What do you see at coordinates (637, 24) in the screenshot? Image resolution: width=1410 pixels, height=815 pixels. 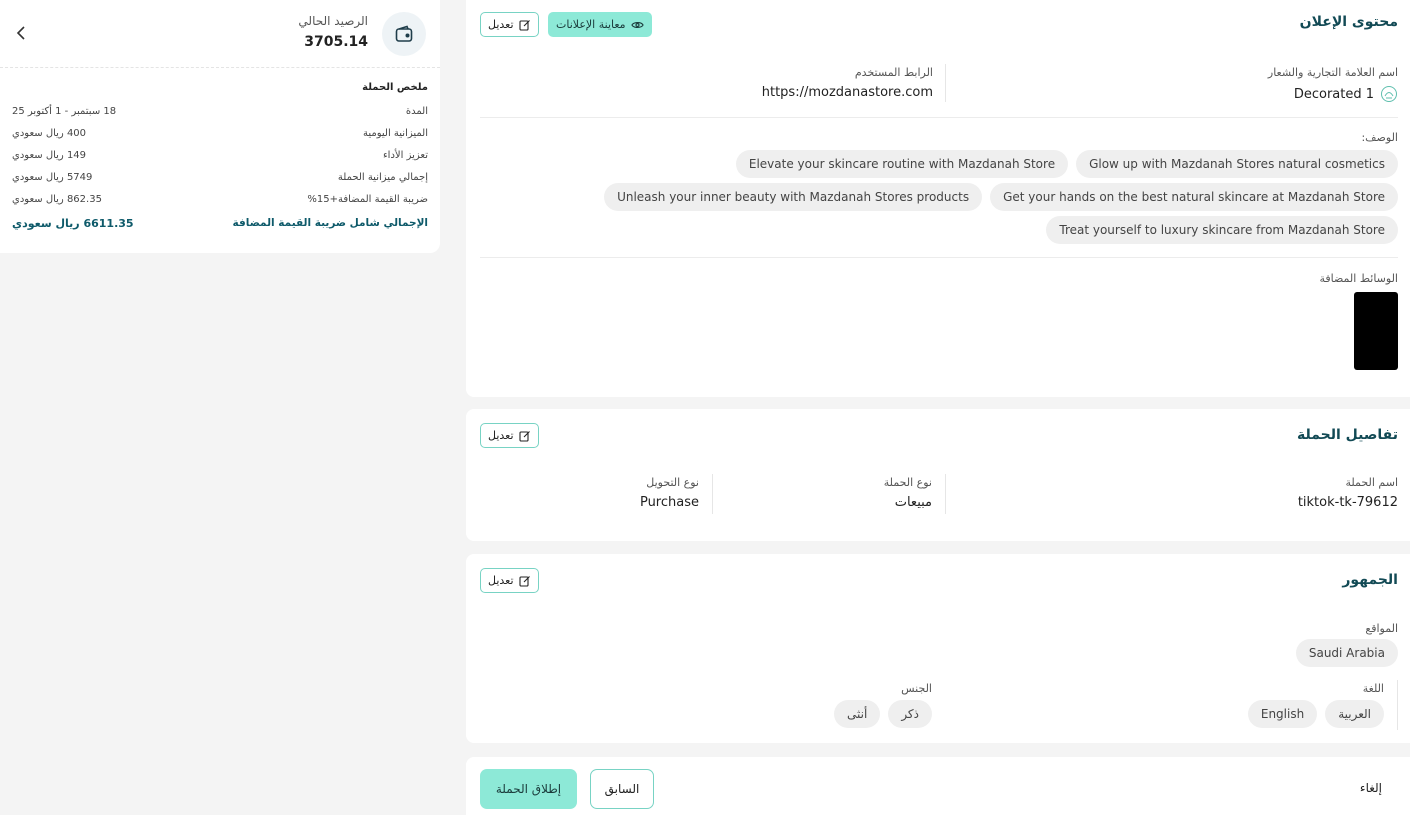 I see `eye-icon` at bounding box center [637, 24].